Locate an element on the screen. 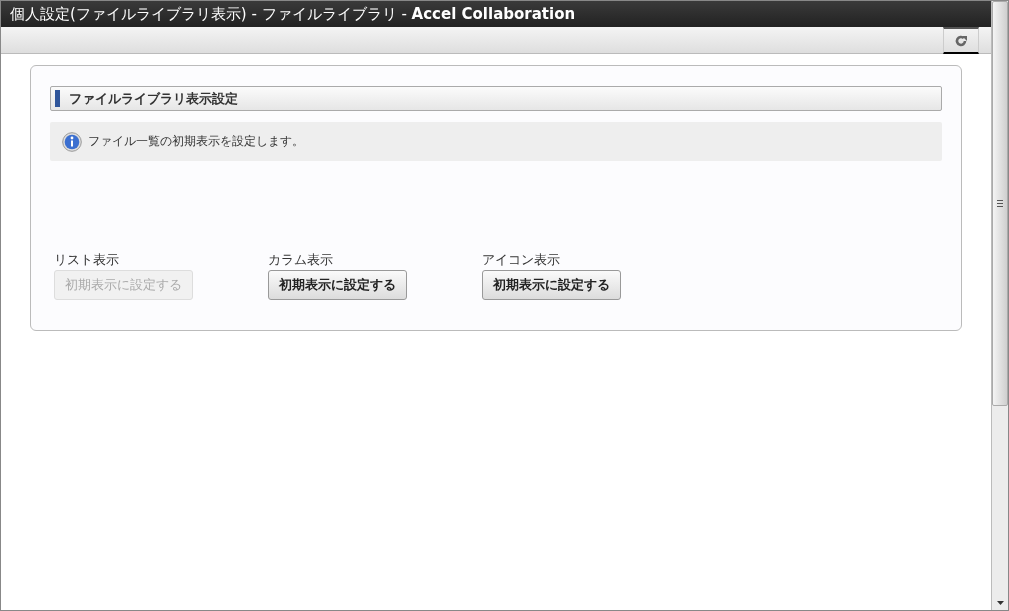 Image resolution: width=1009 pixels, height=611 pixels. option-label: カラム表示 is located at coordinates (300, 260).